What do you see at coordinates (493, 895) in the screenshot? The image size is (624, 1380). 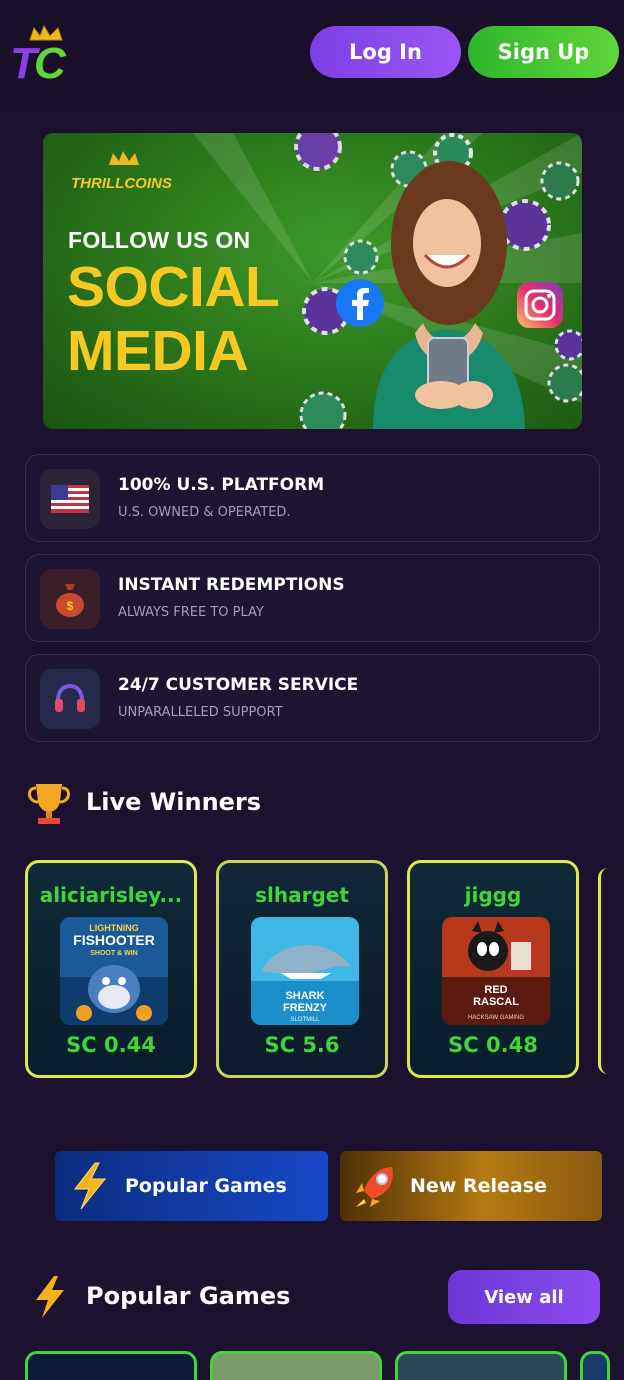 I see `winner-name: jiggg` at bounding box center [493, 895].